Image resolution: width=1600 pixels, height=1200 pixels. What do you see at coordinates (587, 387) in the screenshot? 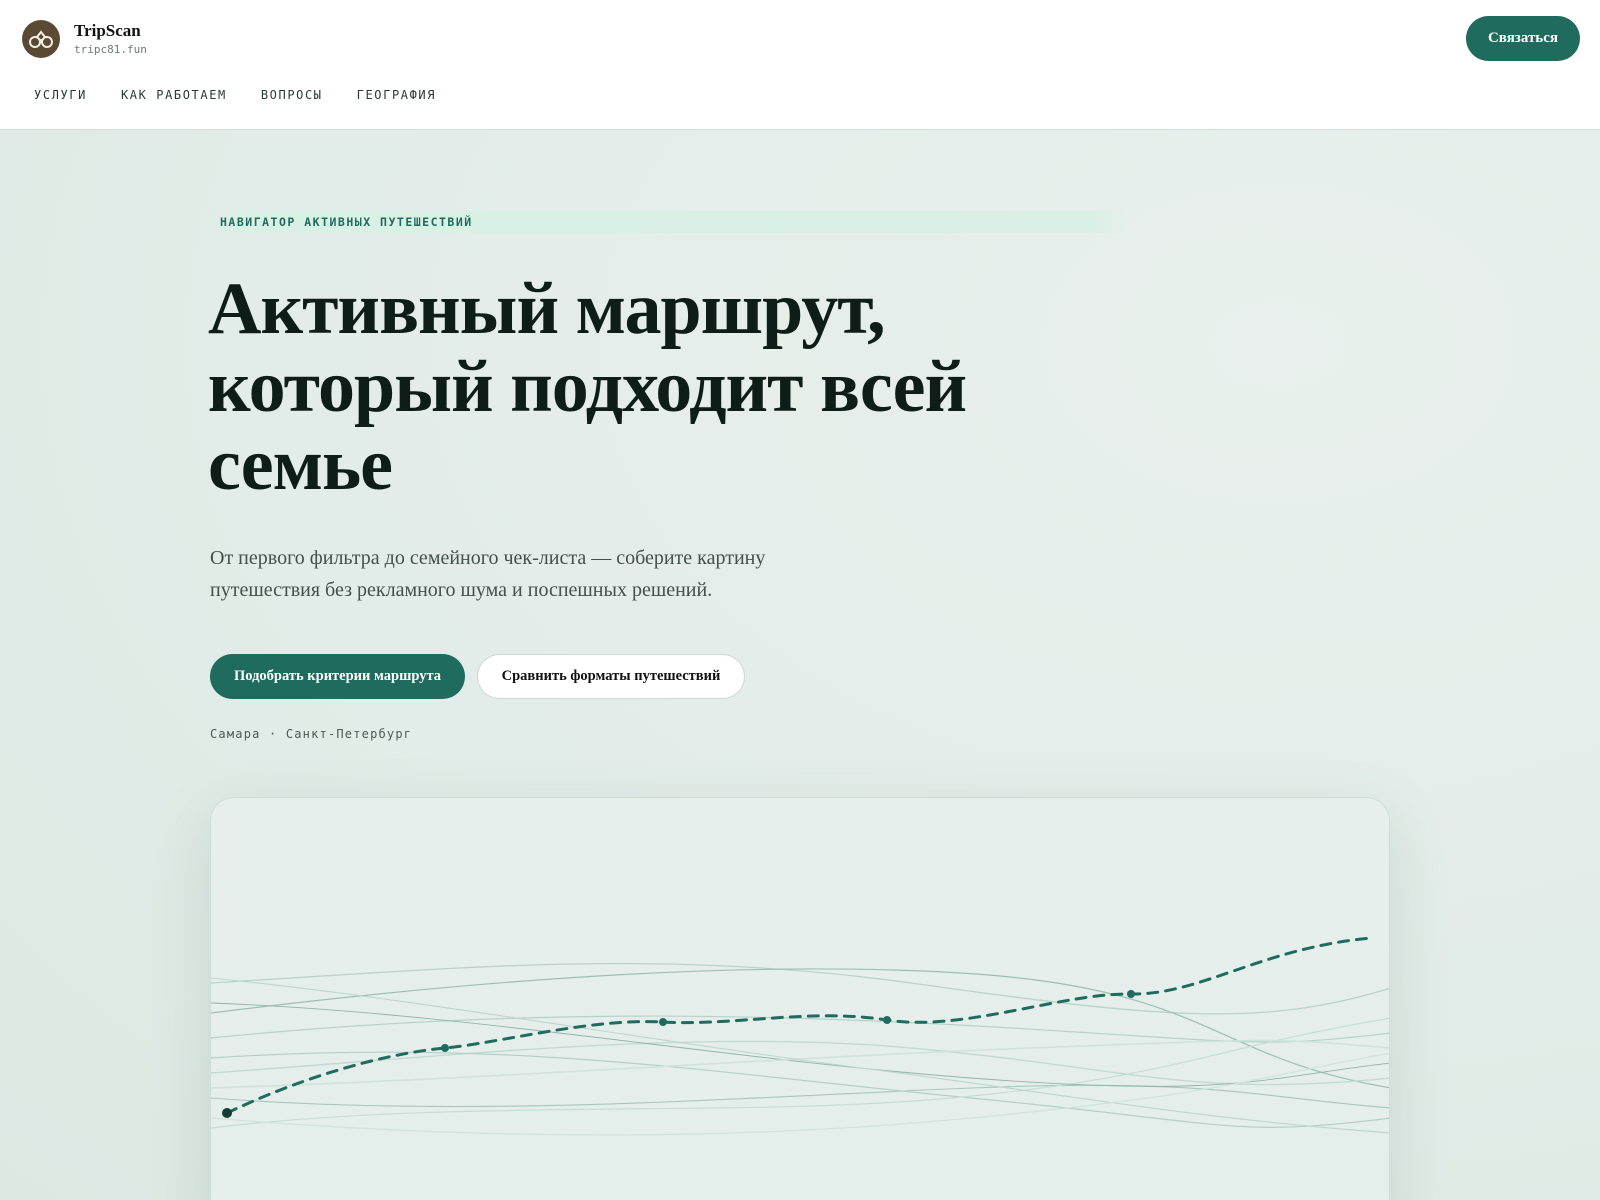
I see `headline-line-2: который подходит всей` at bounding box center [587, 387].